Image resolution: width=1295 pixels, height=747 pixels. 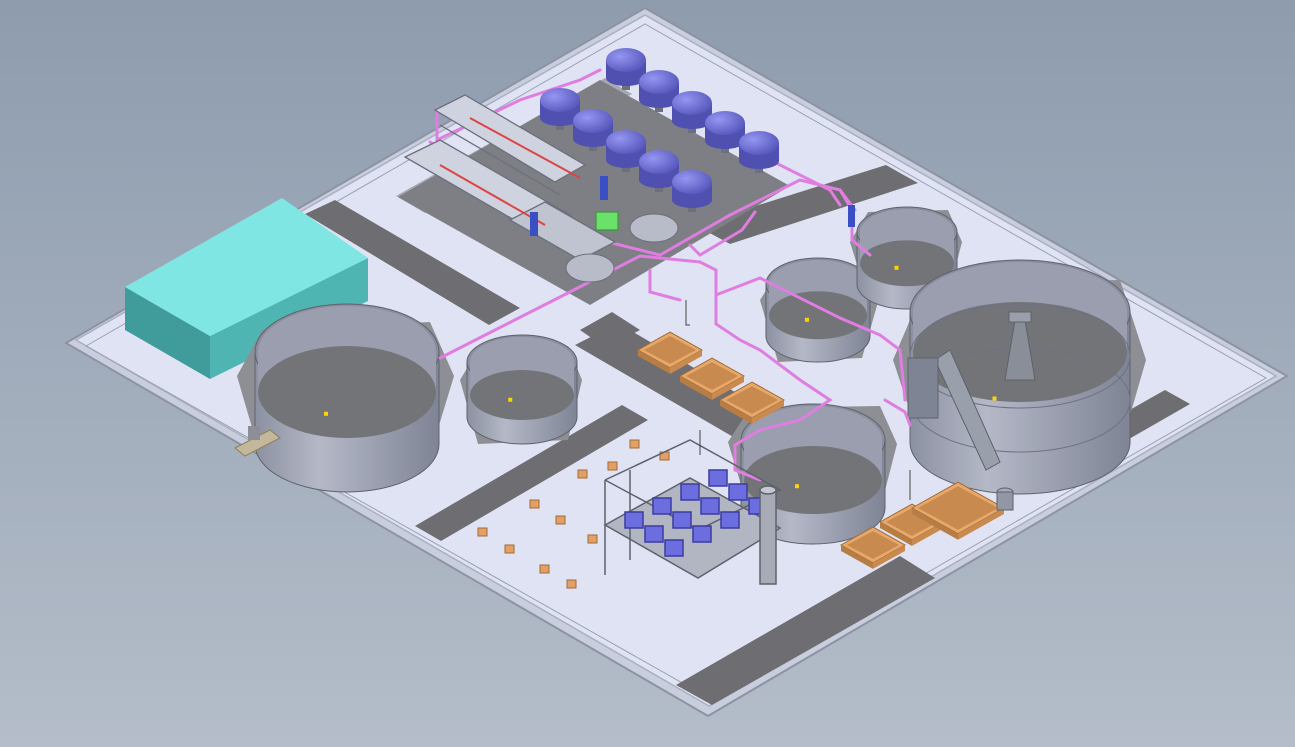 What do you see at coordinates (768, 537) in the screenshot?
I see `structure-column-tank` at bounding box center [768, 537].